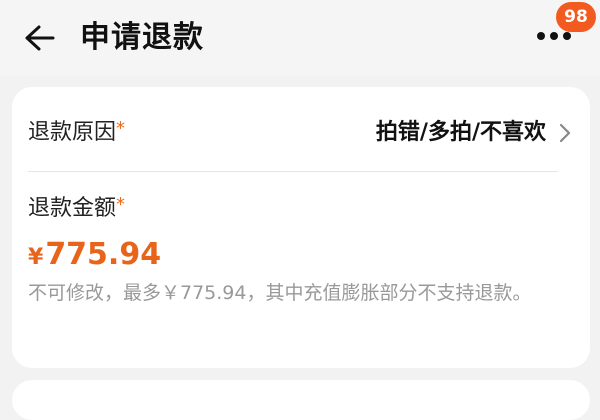  What do you see at coordinates (576, 17) in the screenshot?
I see `notification-badge: 98` at bounding box center [576, 17].